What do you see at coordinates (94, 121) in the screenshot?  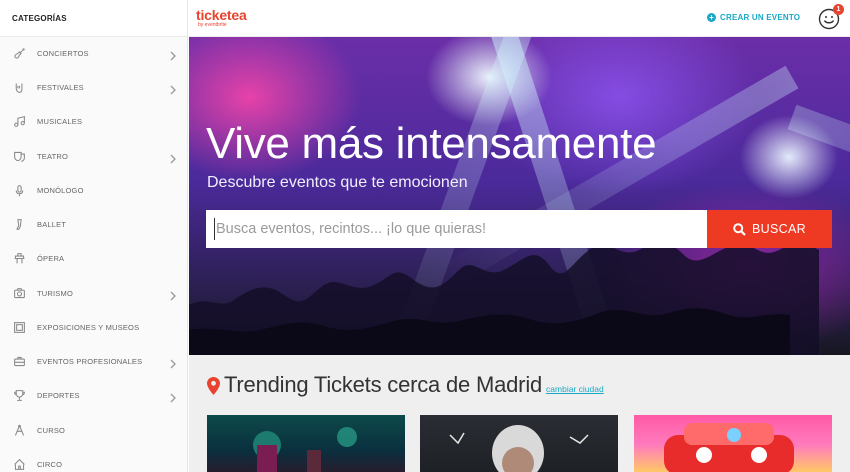 I see `sidebar-item-musicales: MUSICALES` at bounding box center [94, 121].